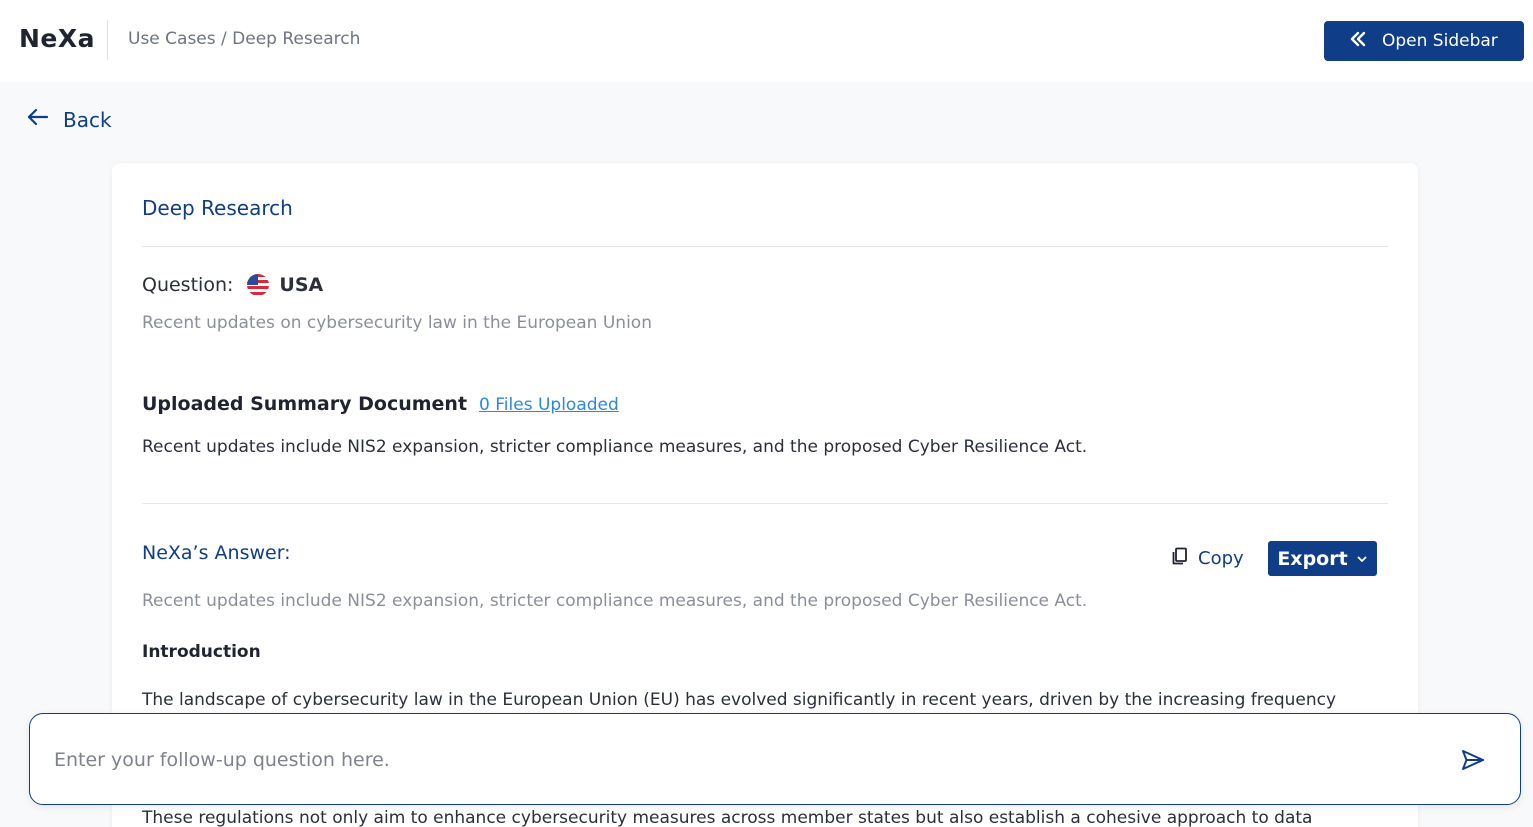  I want to click on open-sidebar-label: Open Sidebar, so click(1440, 41).